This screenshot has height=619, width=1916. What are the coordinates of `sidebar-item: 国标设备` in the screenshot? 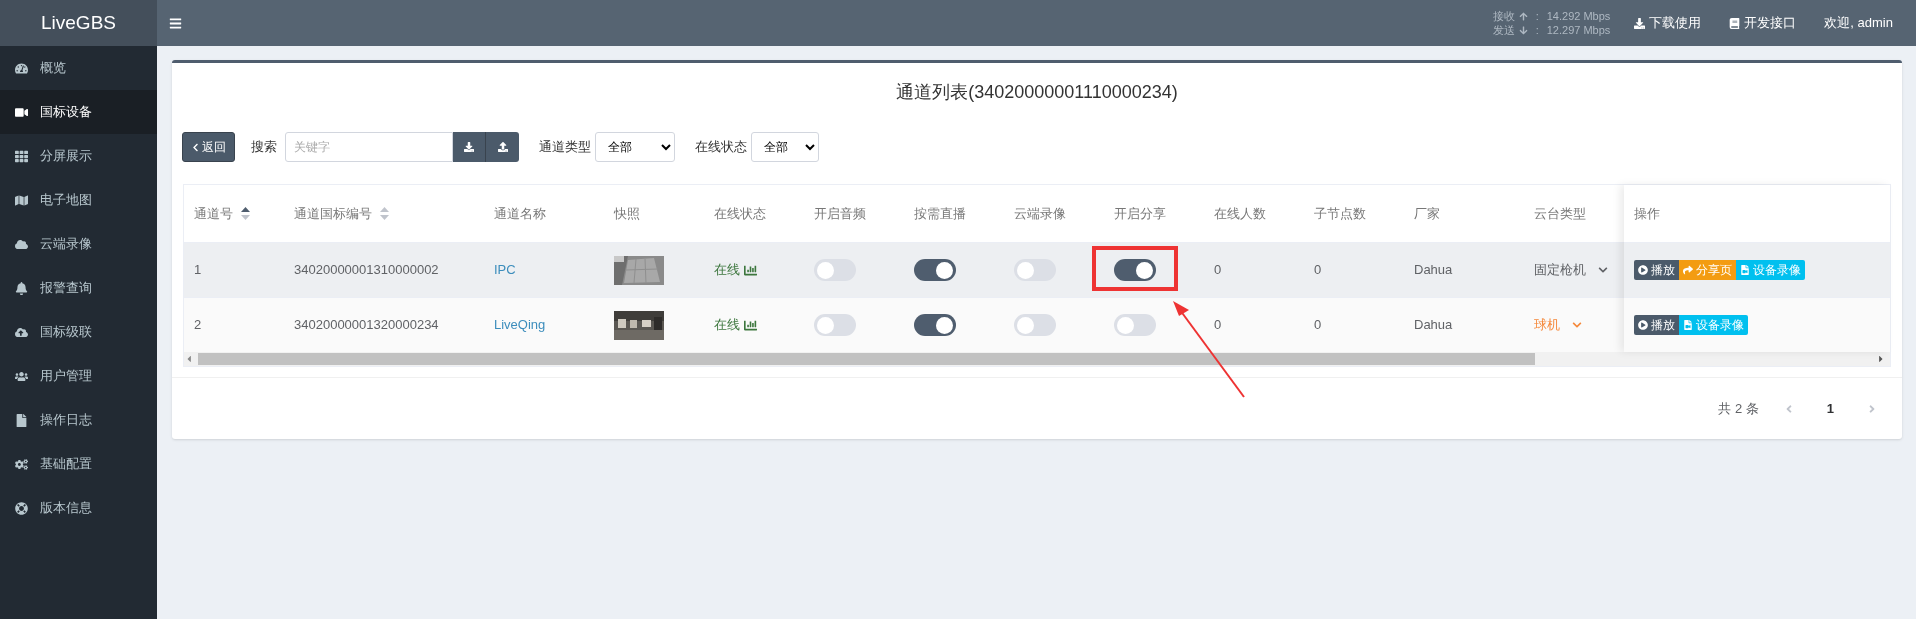 It's located at (78, 112).